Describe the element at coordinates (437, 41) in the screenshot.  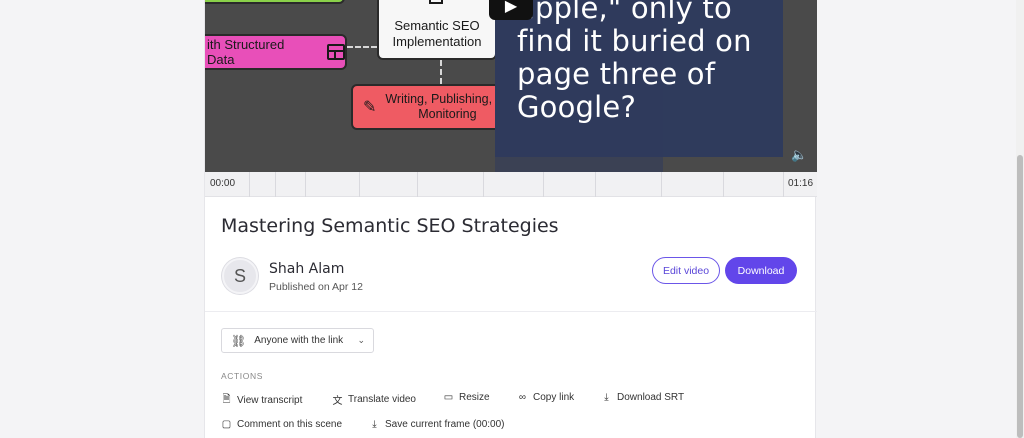
I see `node-label: Implementation` at that location.